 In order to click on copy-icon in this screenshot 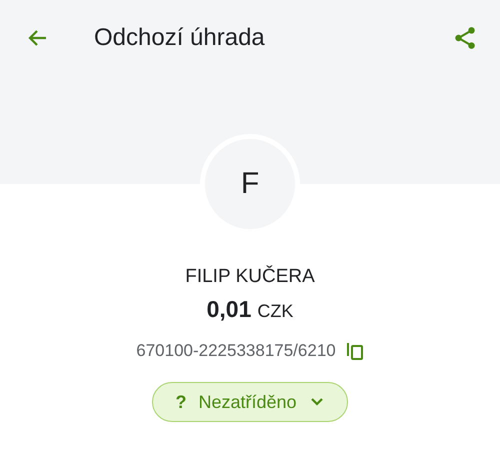, I will do `click(355, 351)`.